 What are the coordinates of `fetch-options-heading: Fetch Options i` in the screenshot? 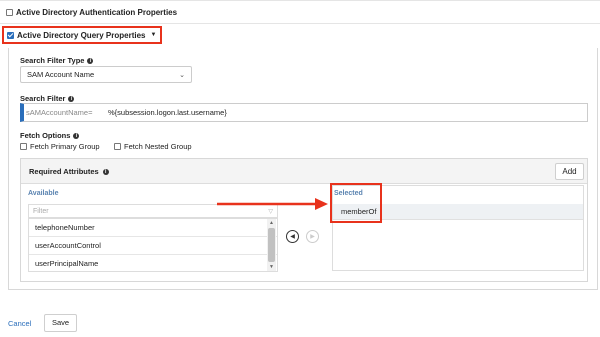 It's located at (50, 135).